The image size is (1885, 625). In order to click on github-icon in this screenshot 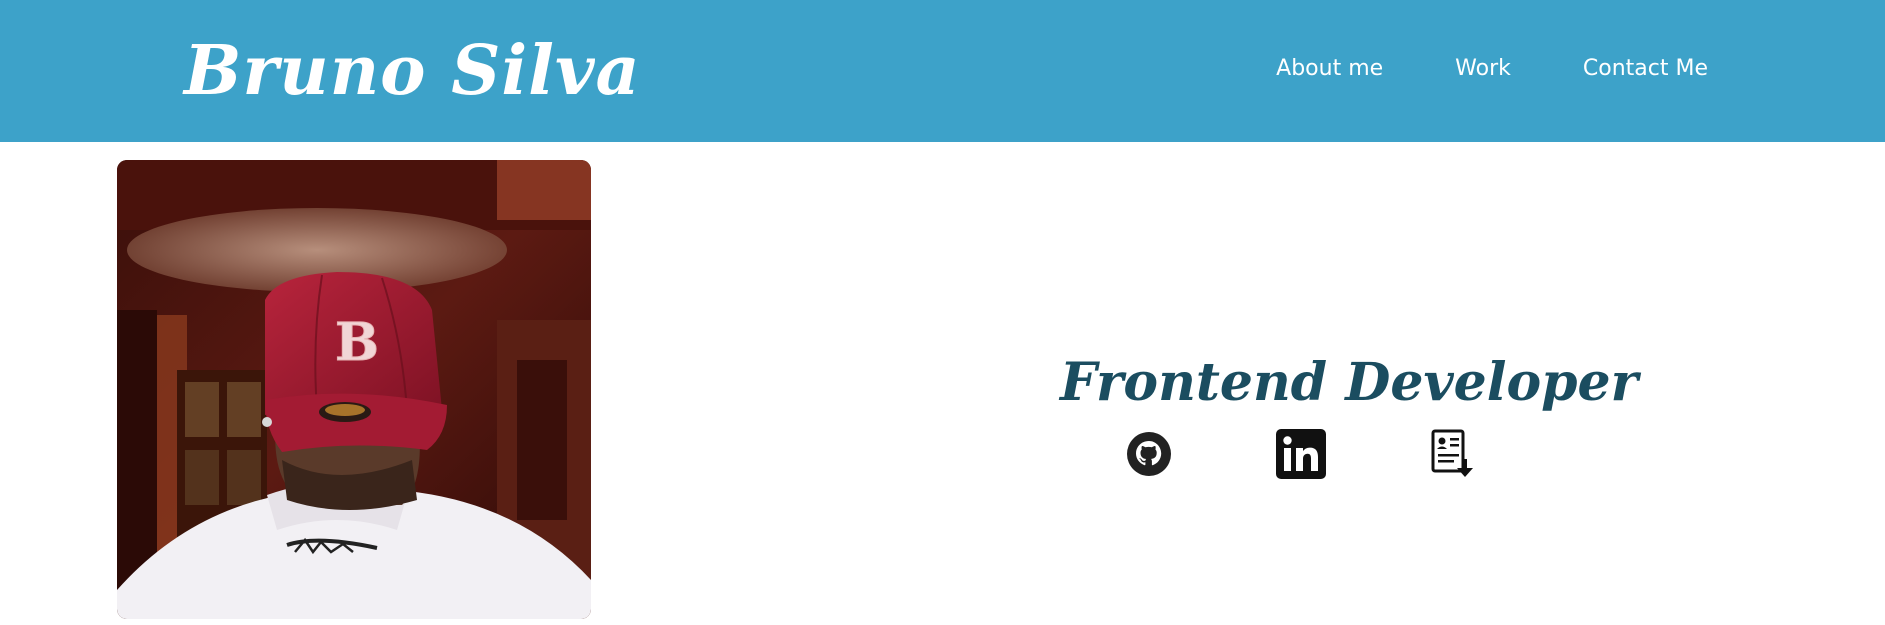, I will do `click(1149, 454)`.